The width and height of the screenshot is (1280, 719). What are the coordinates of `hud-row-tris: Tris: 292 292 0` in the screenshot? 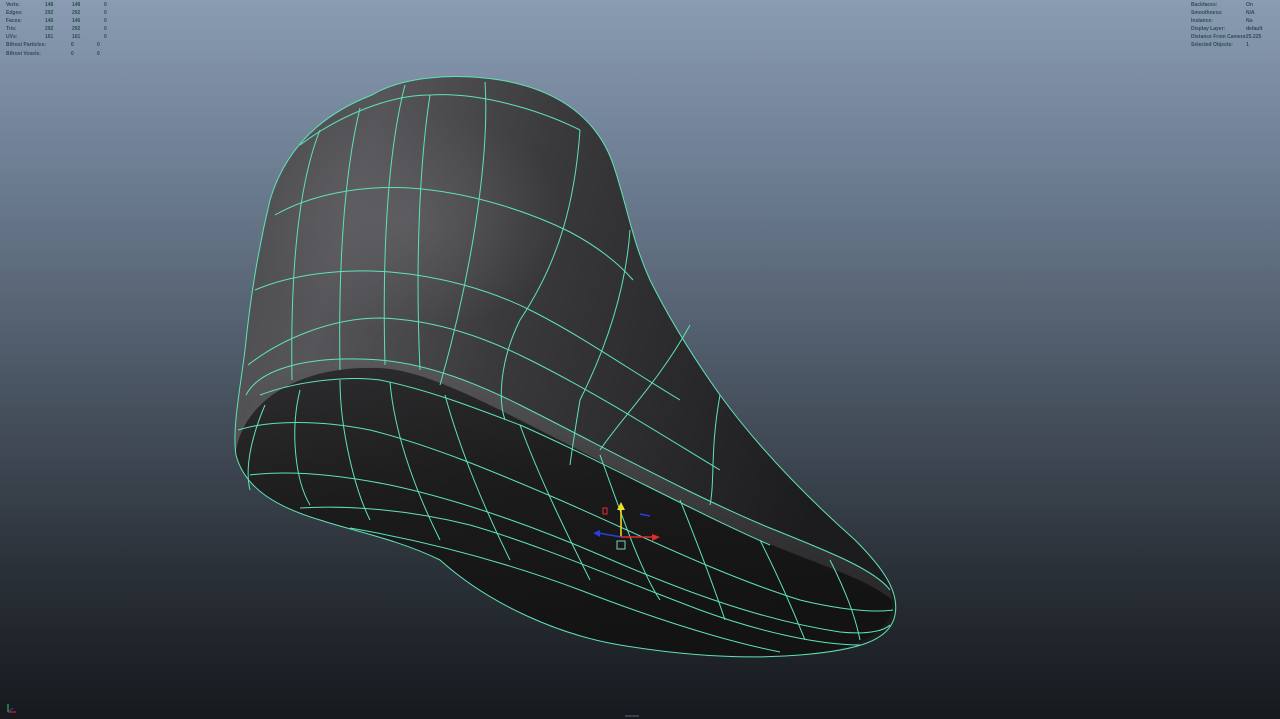 It's located at (66, 29).